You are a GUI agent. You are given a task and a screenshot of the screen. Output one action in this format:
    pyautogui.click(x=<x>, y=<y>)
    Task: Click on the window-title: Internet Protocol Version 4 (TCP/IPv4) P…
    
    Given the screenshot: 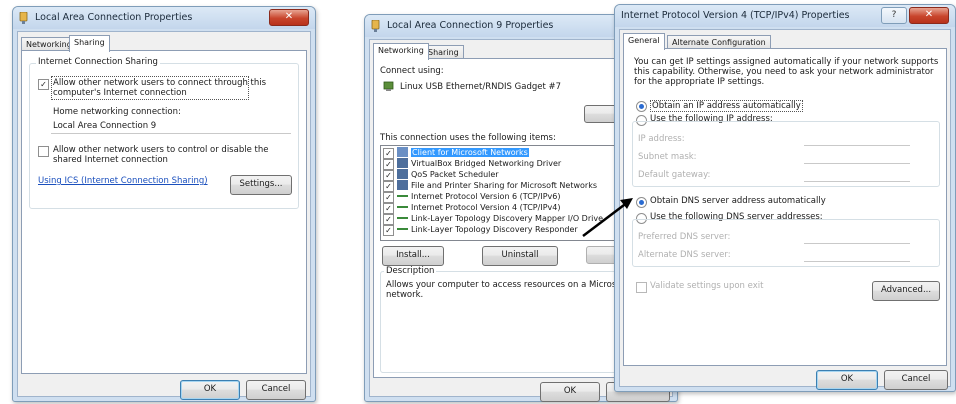 What is the action you would take?
    pyautogui.click(x=735, y=15)
    